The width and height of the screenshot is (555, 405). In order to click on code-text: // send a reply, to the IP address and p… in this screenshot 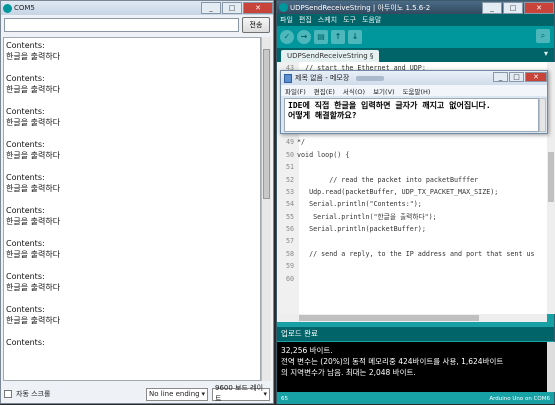, I will do `click(416, 253)`.